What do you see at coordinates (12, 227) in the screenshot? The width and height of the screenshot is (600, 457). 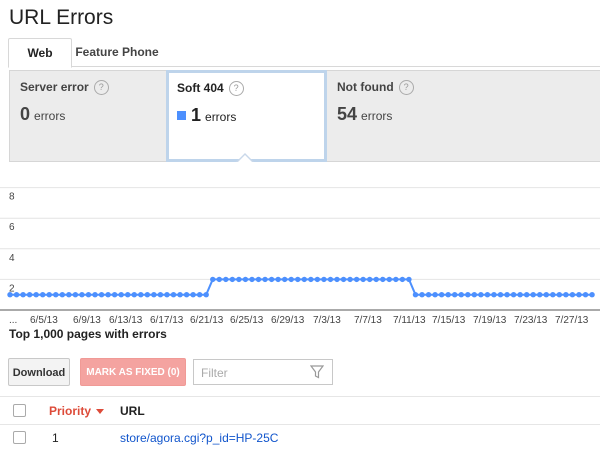 I see `y-tick-label: 6` at bounding box center [12, 227].